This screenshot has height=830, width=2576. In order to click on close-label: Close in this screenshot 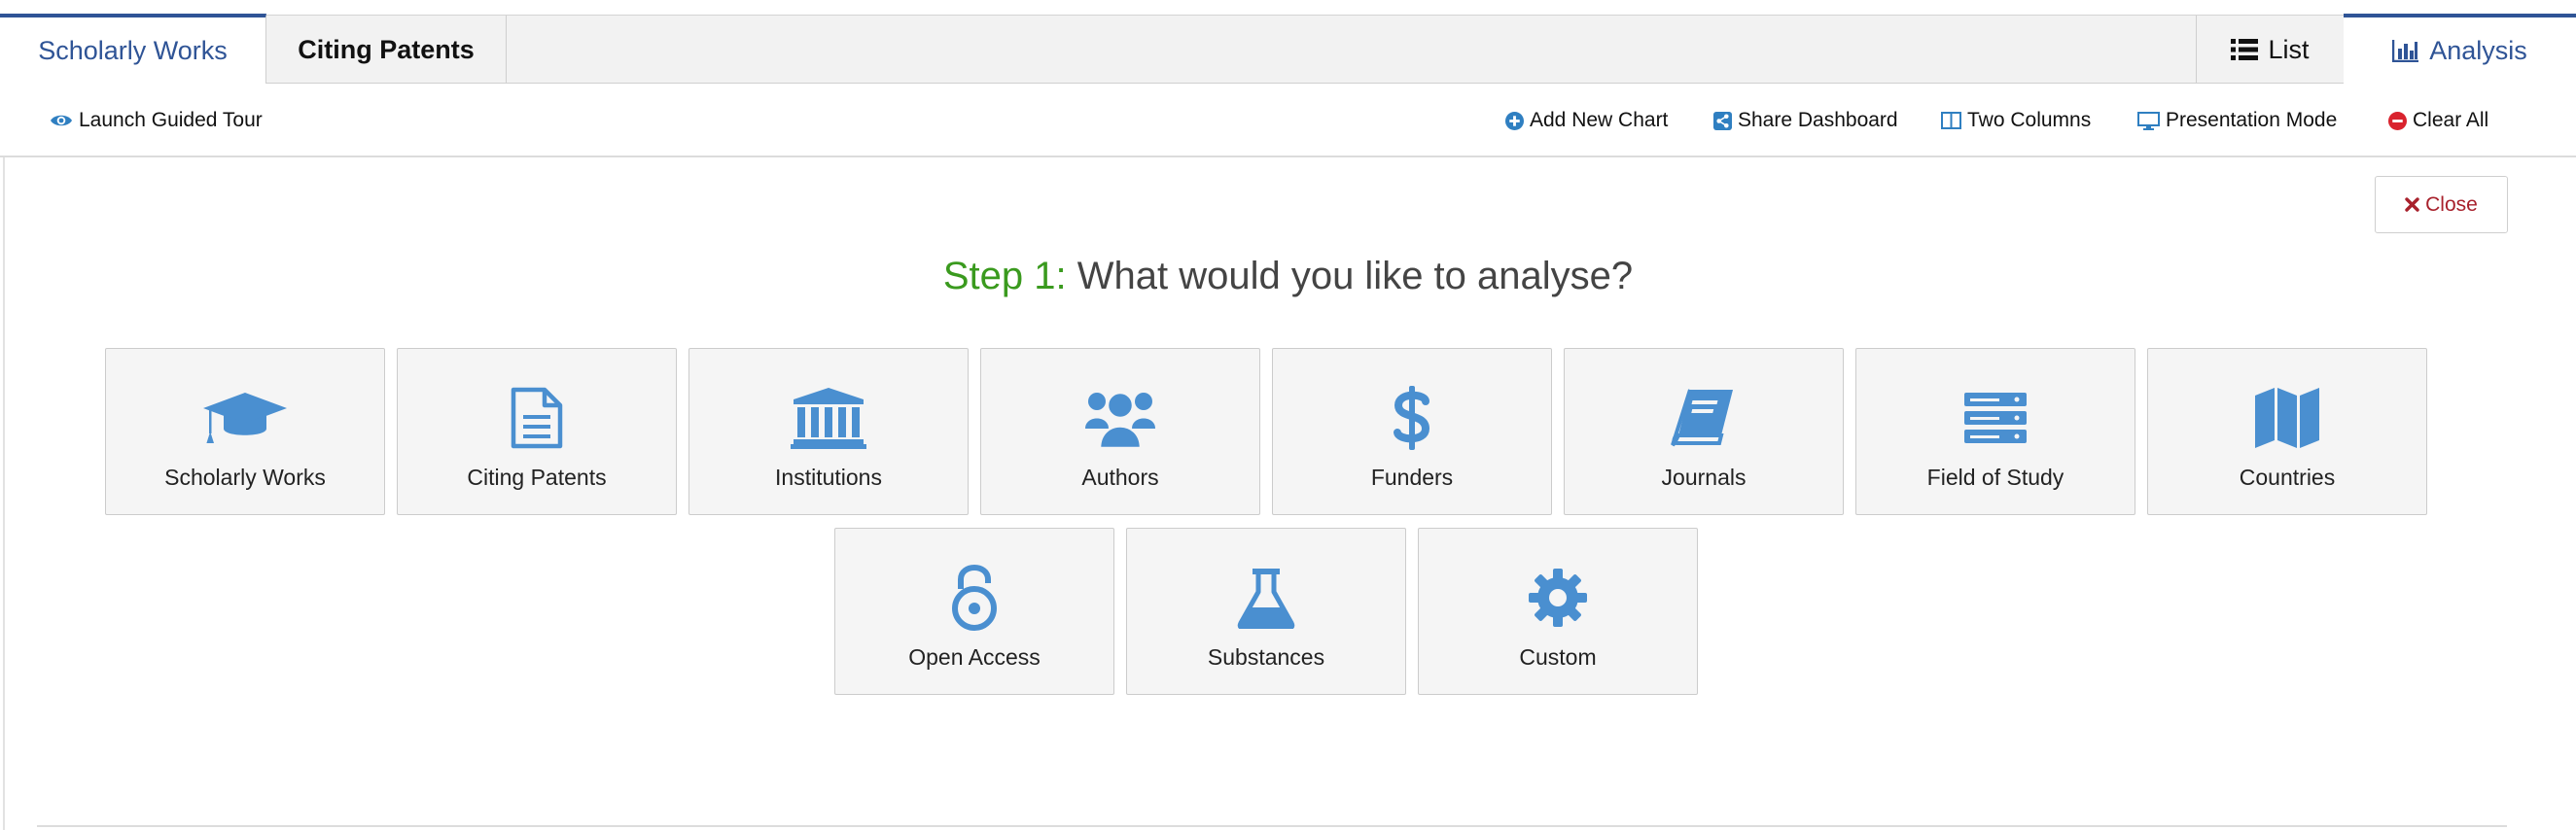, I will do `click(2451, 204)`.